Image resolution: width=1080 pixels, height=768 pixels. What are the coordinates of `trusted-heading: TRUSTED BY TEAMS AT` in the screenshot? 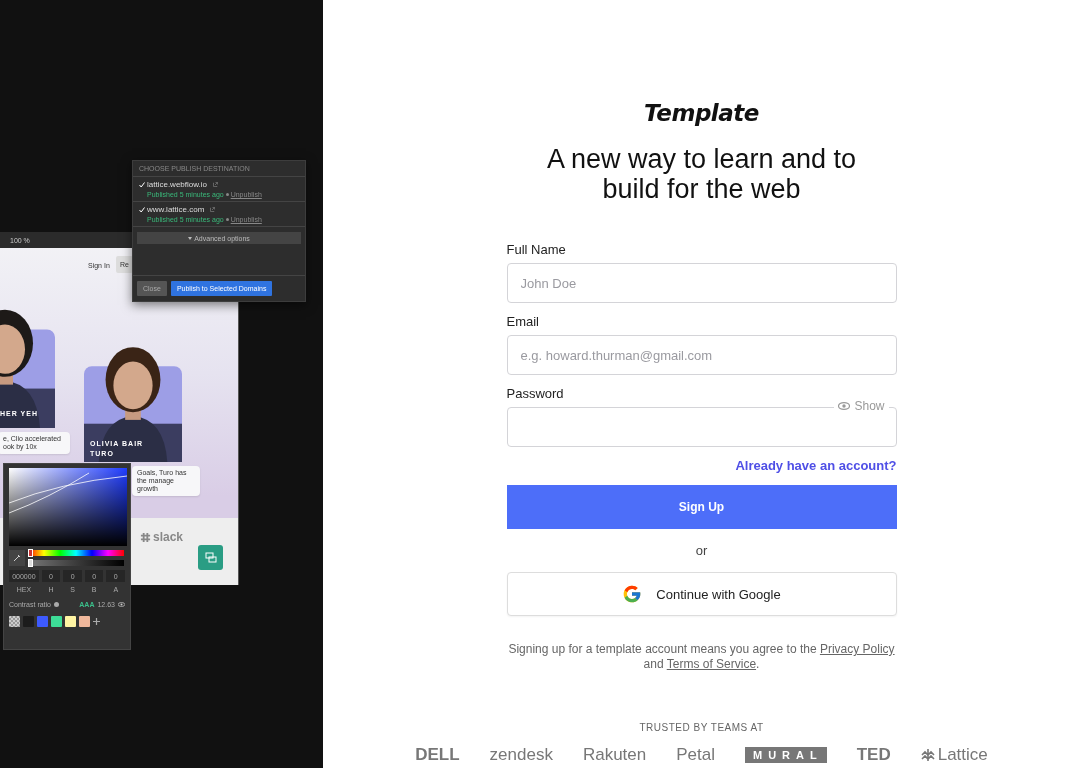 It's located at (701, 727).